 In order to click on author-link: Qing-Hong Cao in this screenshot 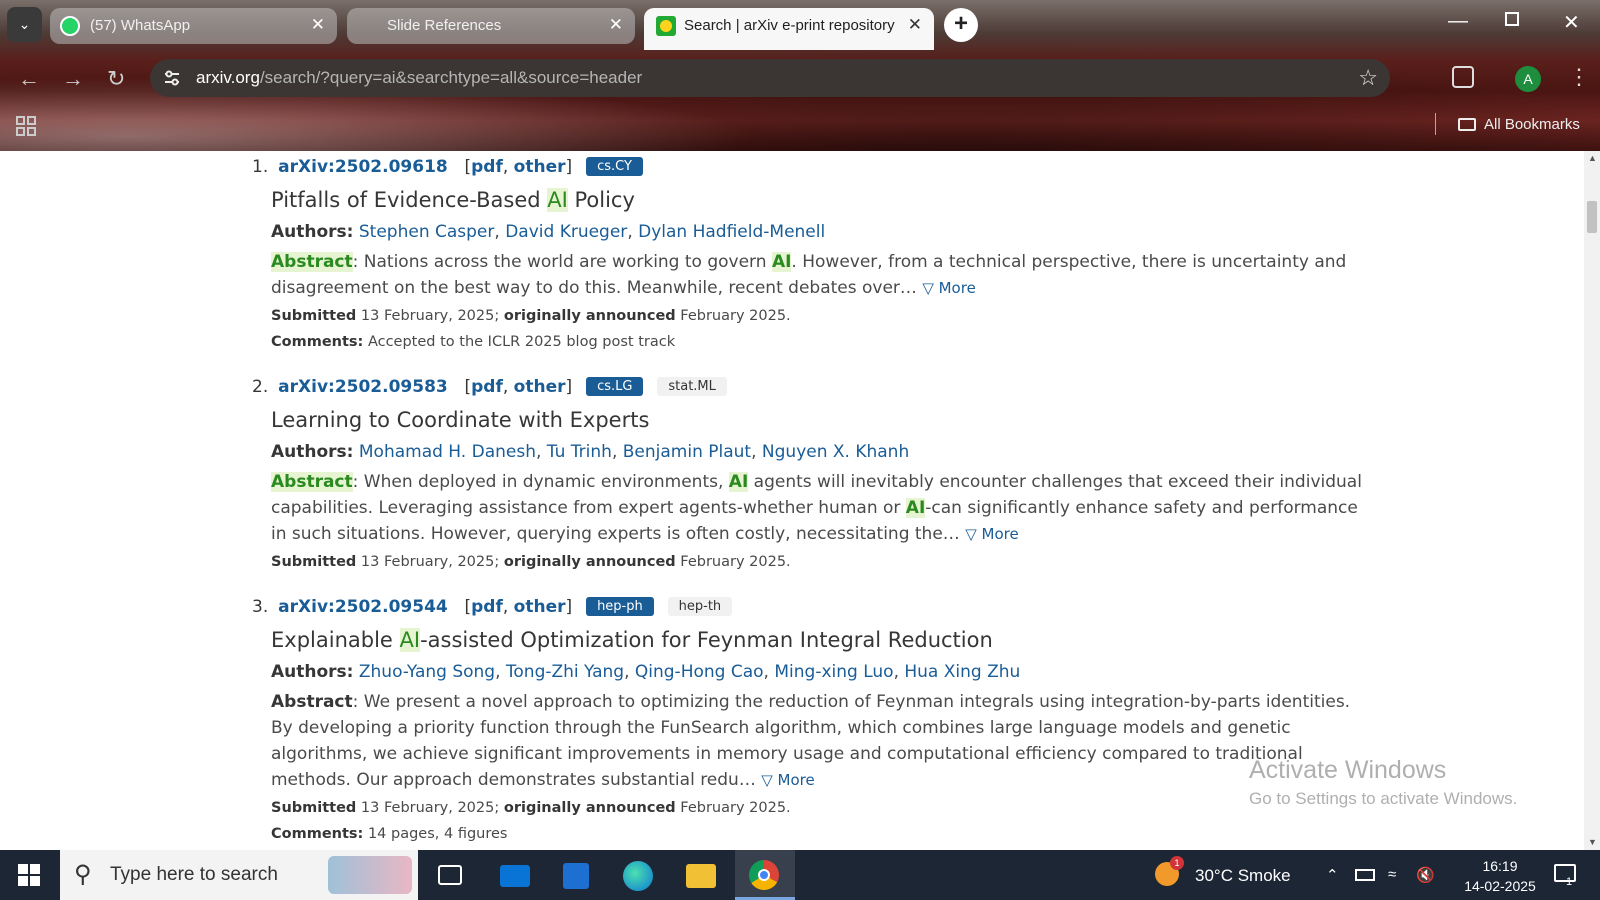, I will do `click(699, 672)`.